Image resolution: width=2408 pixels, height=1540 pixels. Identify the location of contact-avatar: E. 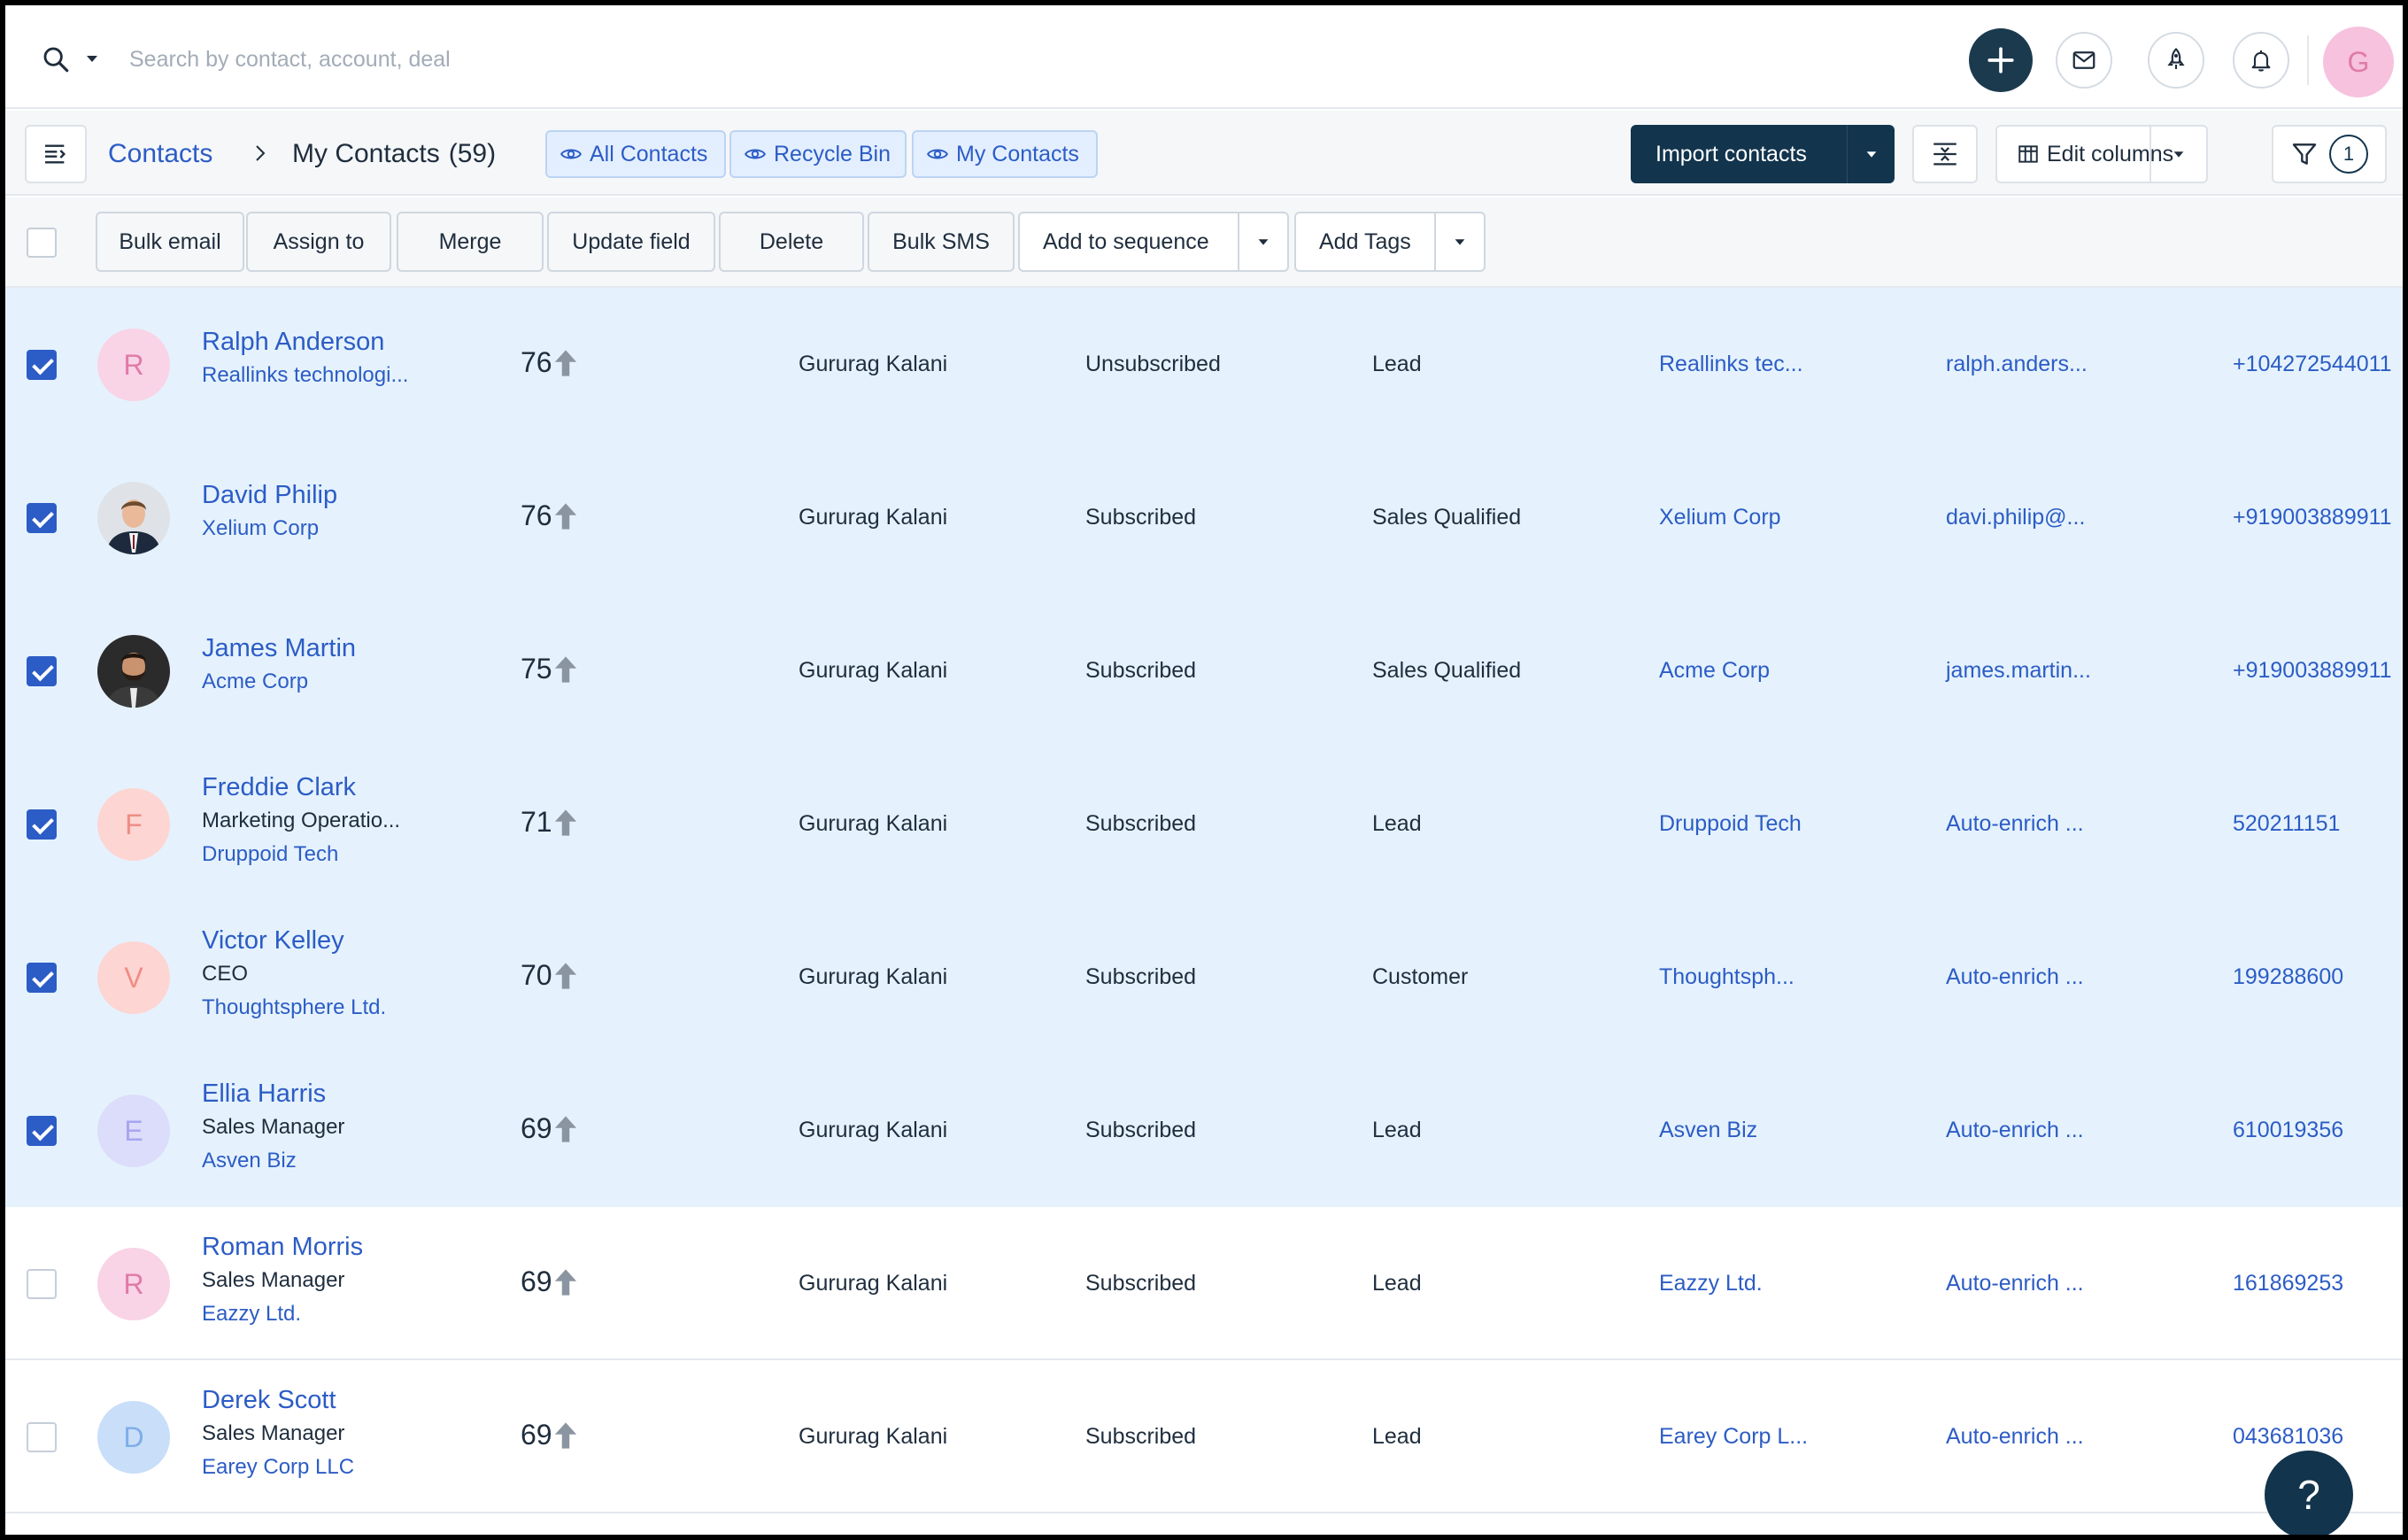
(133, 1131).